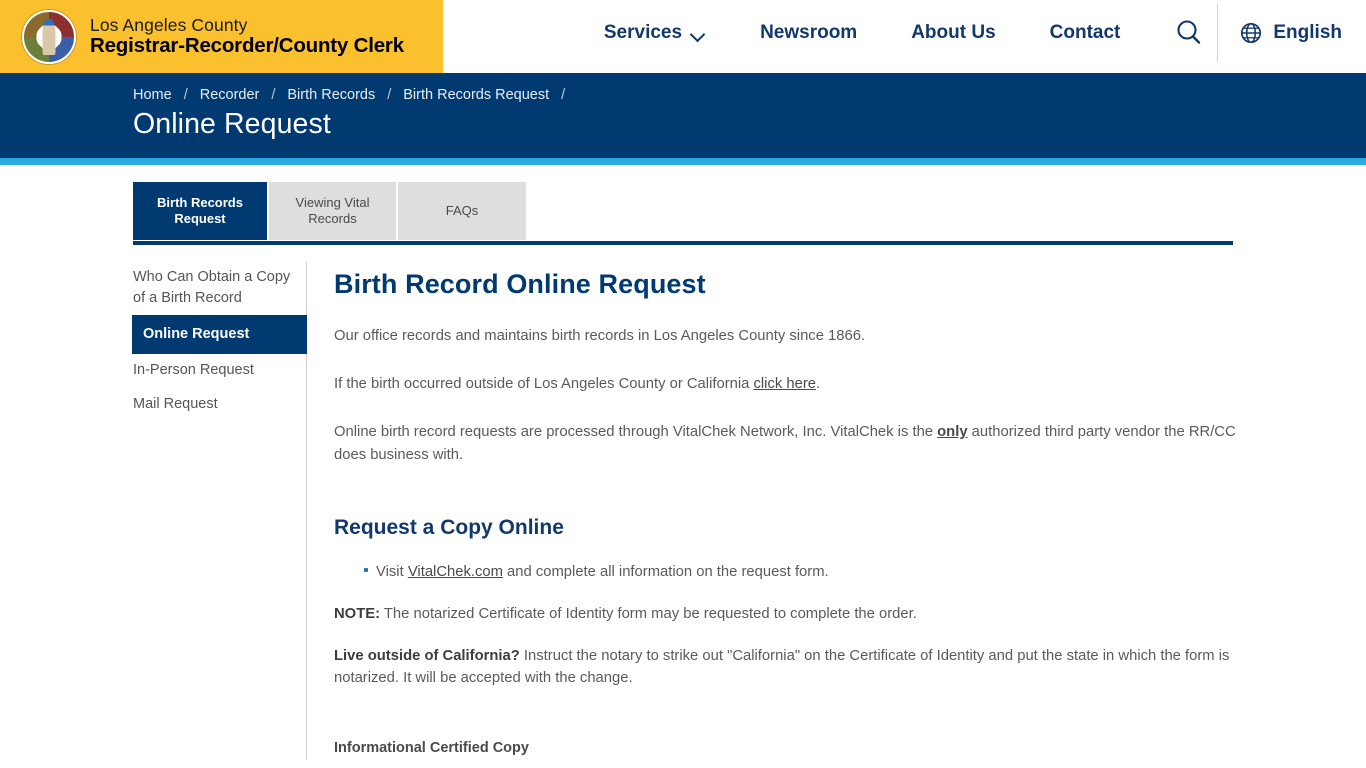 Image resolution: width=1366 pixels, height=768 pixels. I want to click on nav-links: Services Newsroom About Us Contact, so click(862, 36).